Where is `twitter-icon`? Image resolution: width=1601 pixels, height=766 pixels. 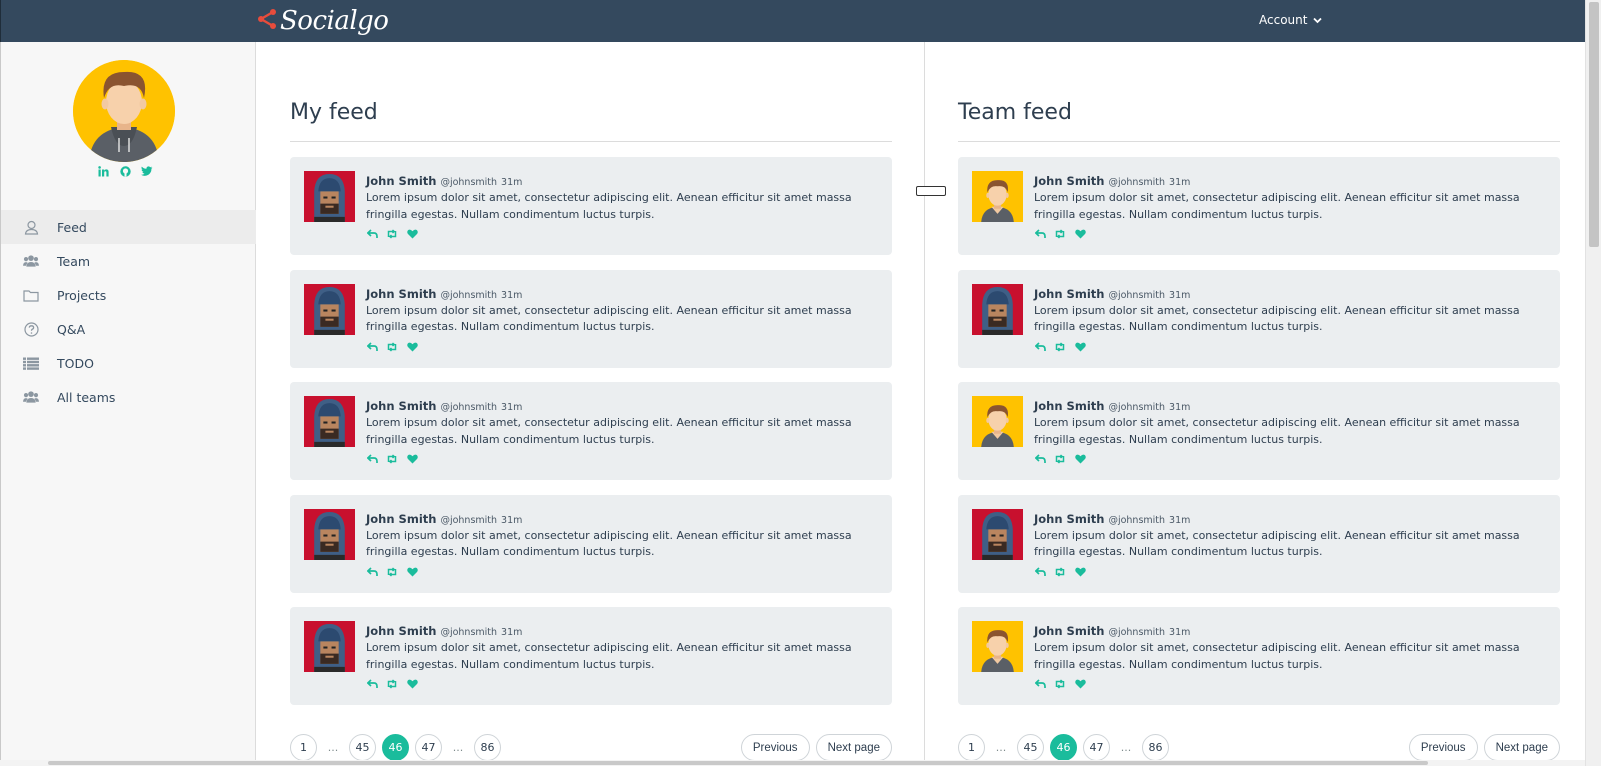
twitter-icon is located at coordinates (147, 171).